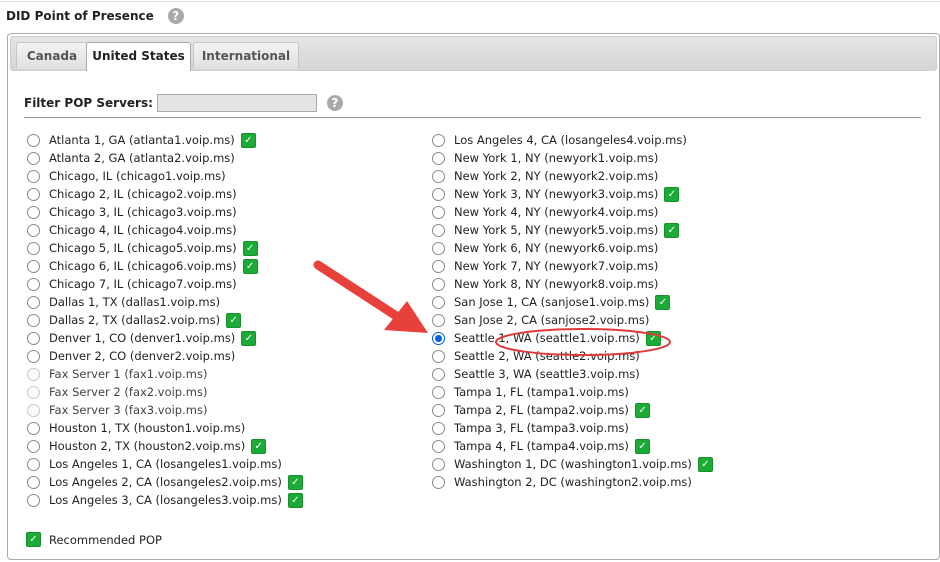  I want to click on server-label: New York 4, NY (newyork4.voip.ms), so click(556, 212).